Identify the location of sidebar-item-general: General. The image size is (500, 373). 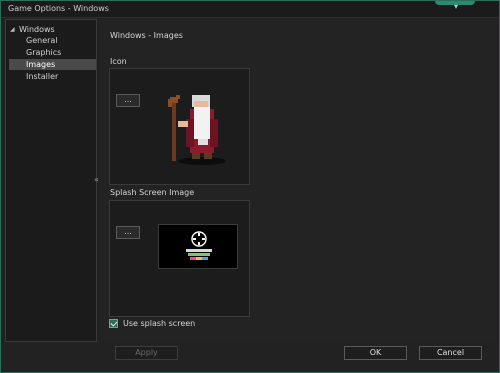
(52, 40).